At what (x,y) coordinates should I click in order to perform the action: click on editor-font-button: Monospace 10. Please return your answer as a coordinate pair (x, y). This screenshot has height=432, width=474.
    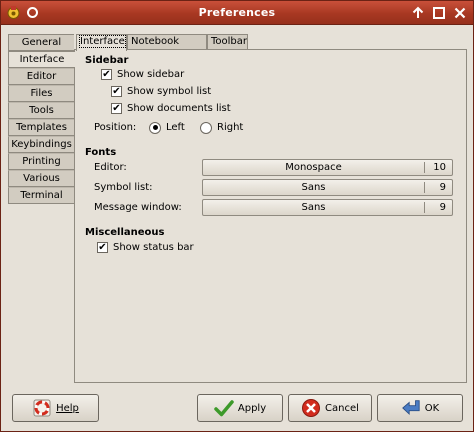
    Looking at the image, I should click on (327, 167).